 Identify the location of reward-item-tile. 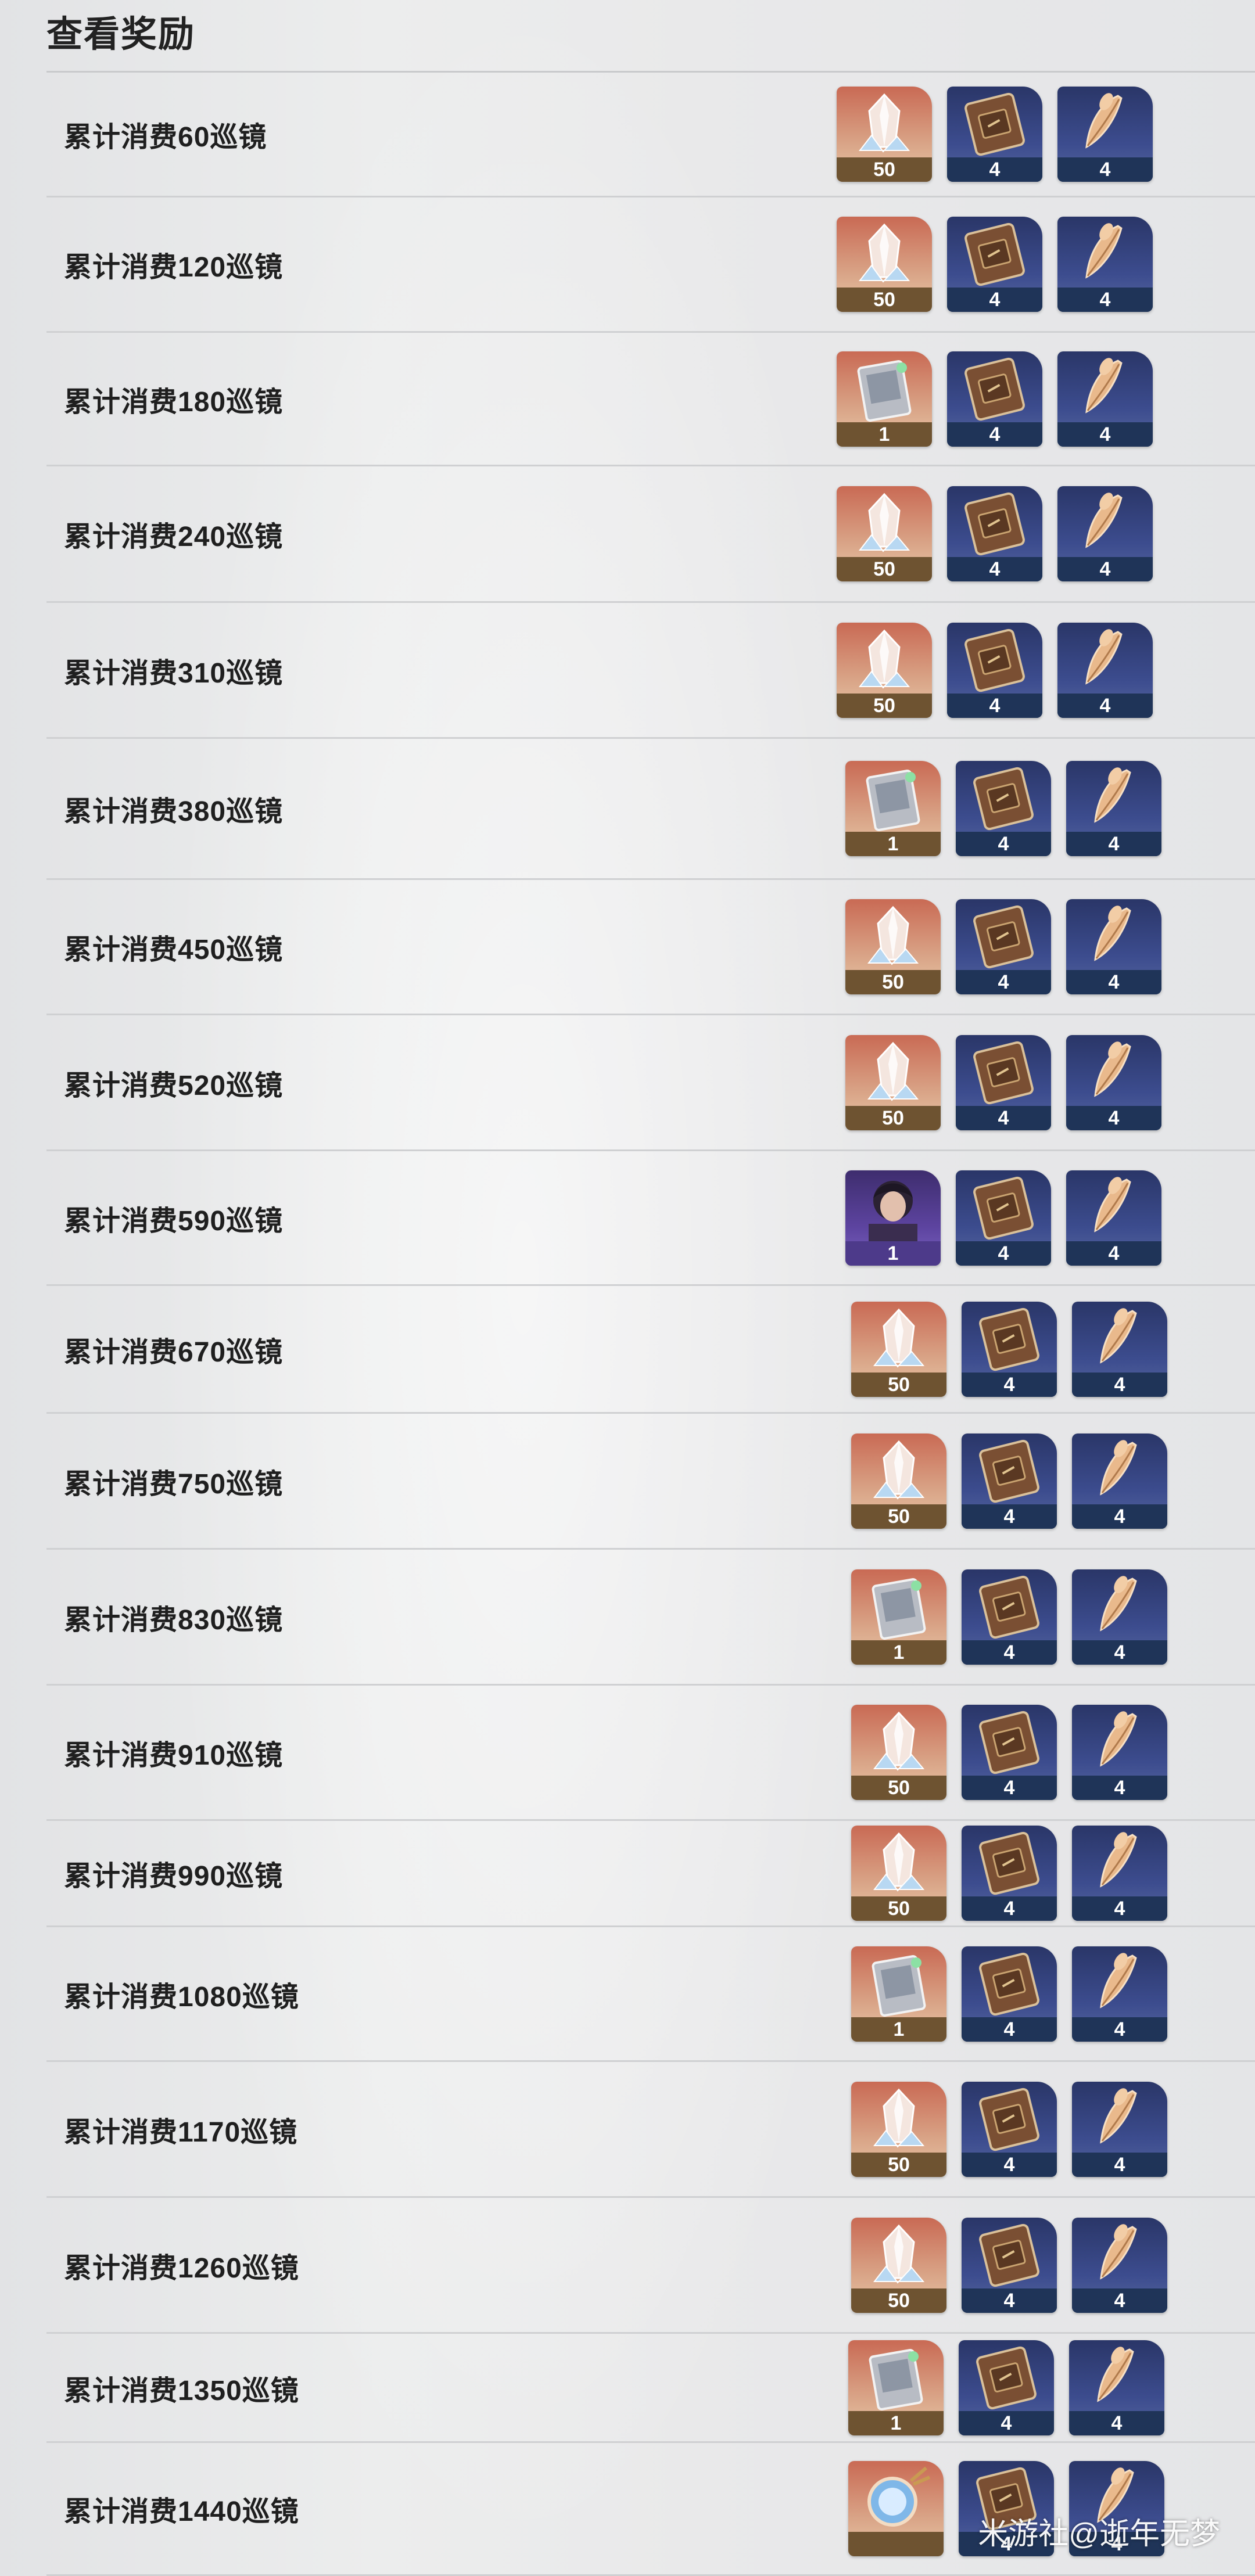
(896, 2509).